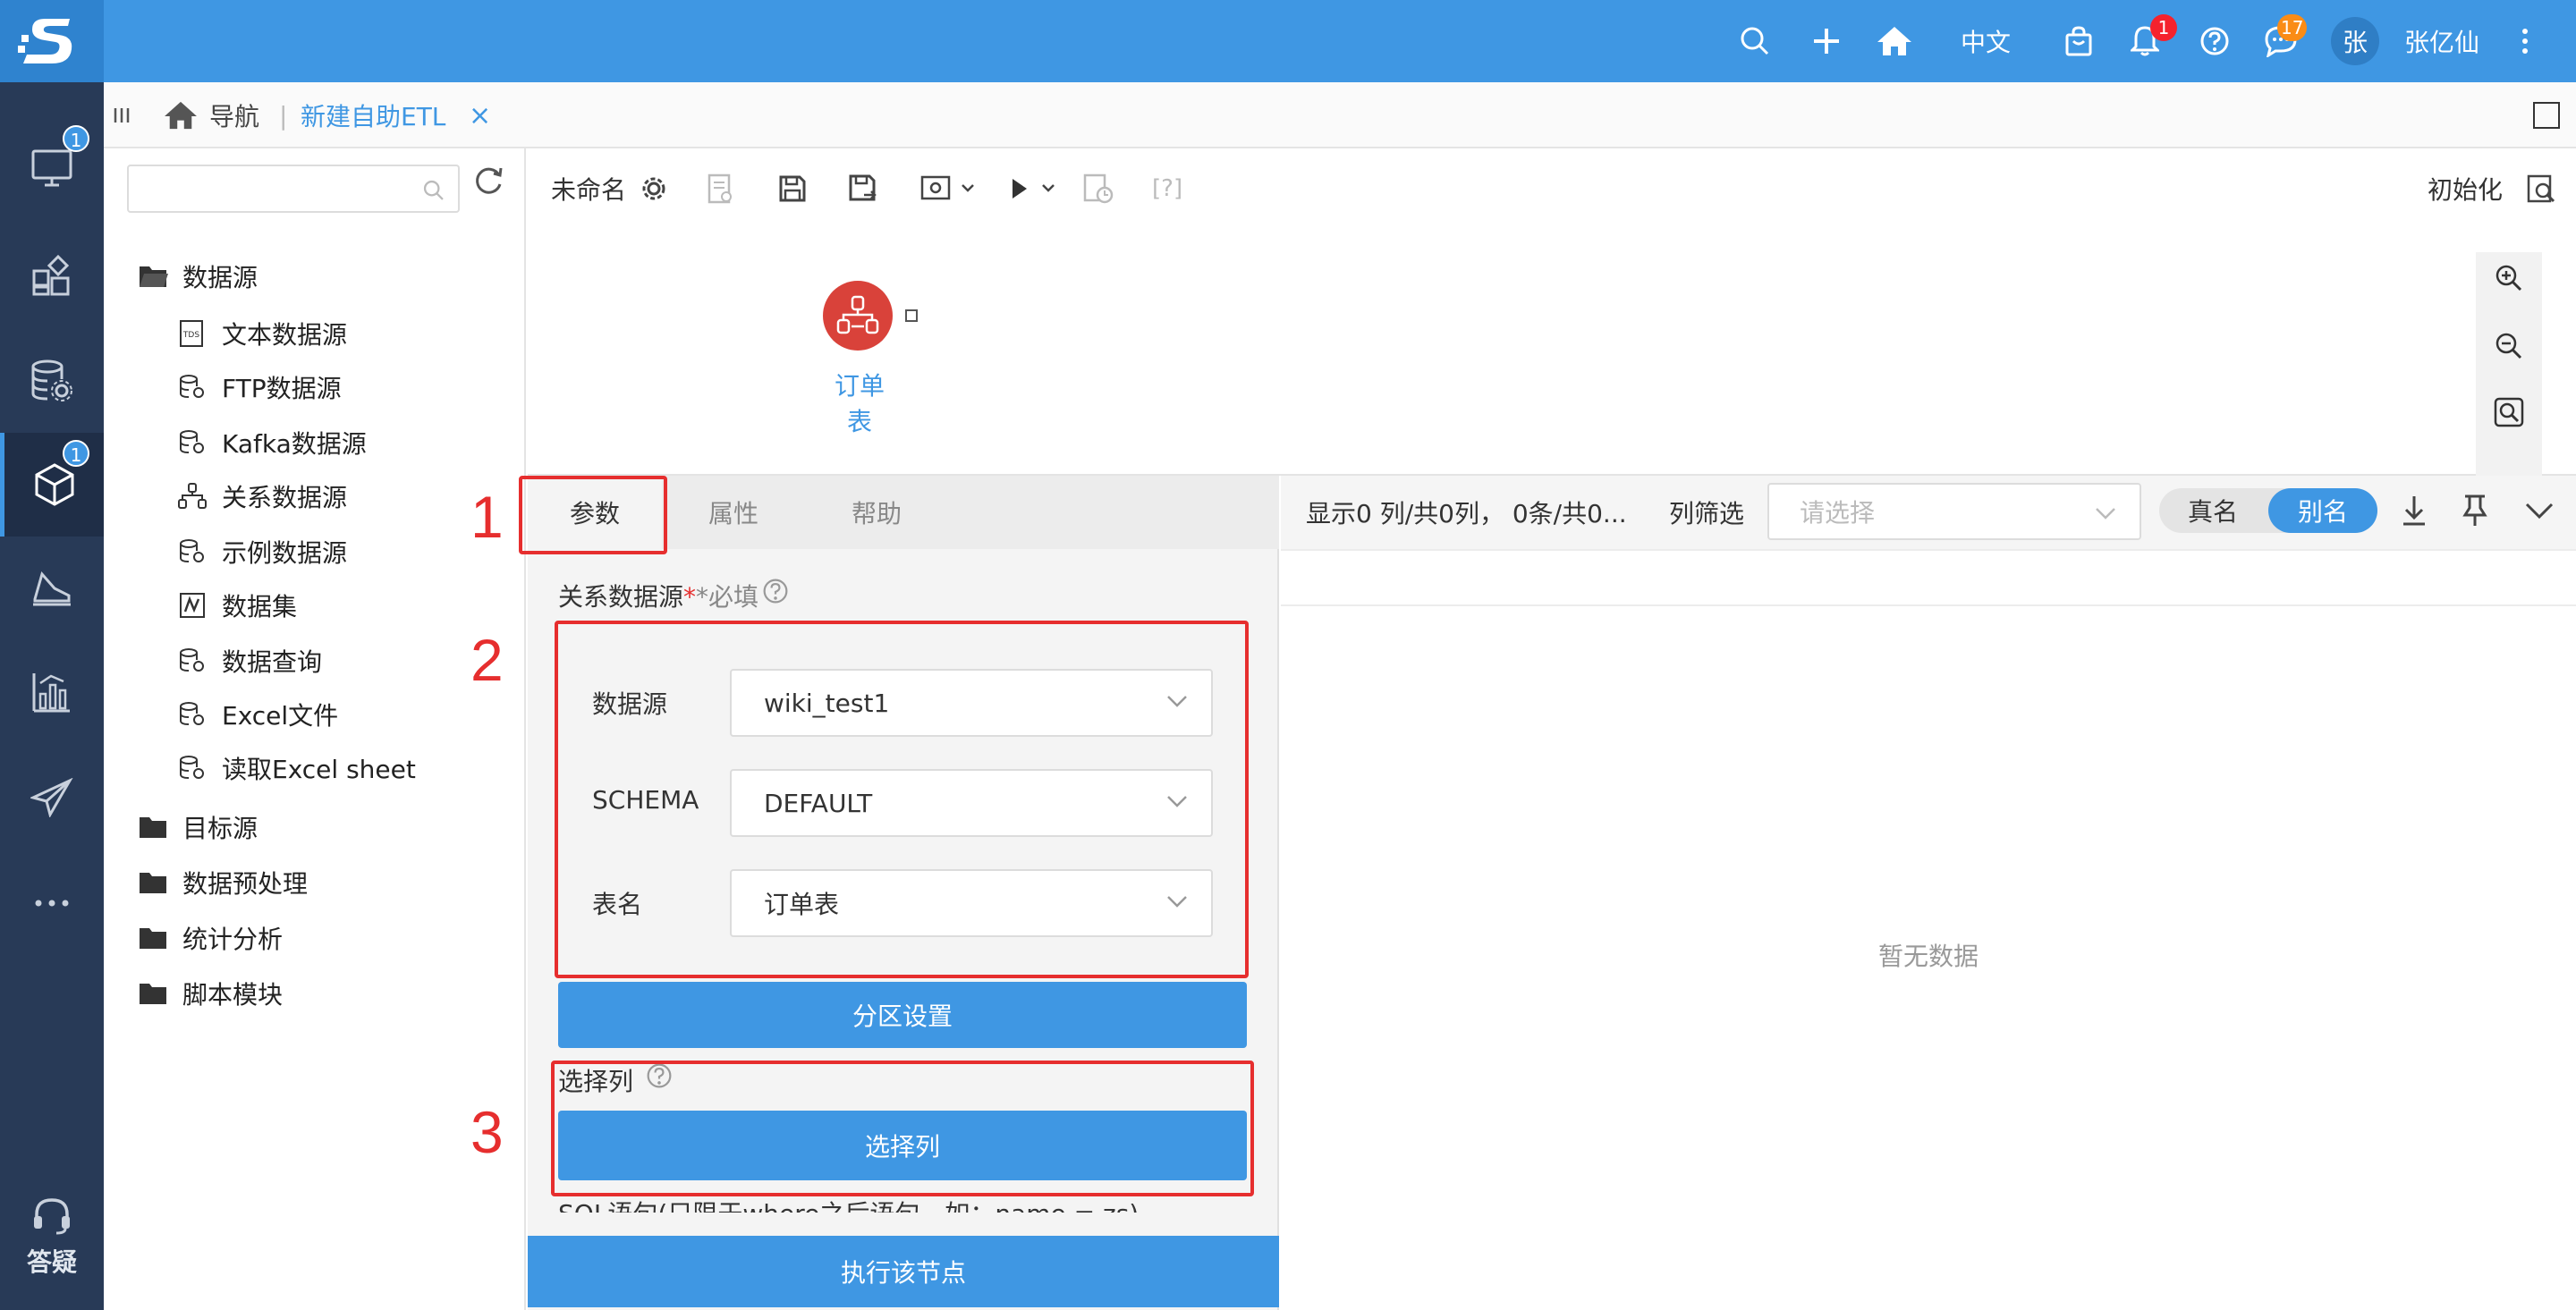  I want to click on annotation-number-3: 3, so click(487, 1132).